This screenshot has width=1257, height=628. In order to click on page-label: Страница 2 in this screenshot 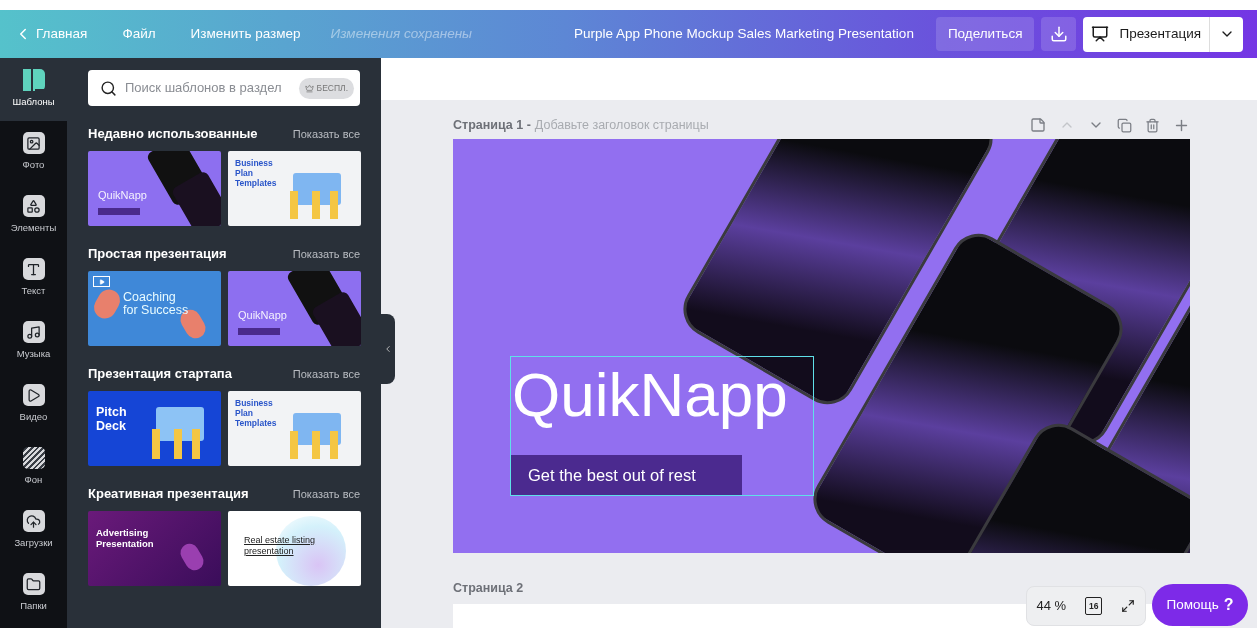, I will do `click(489, 588)`.